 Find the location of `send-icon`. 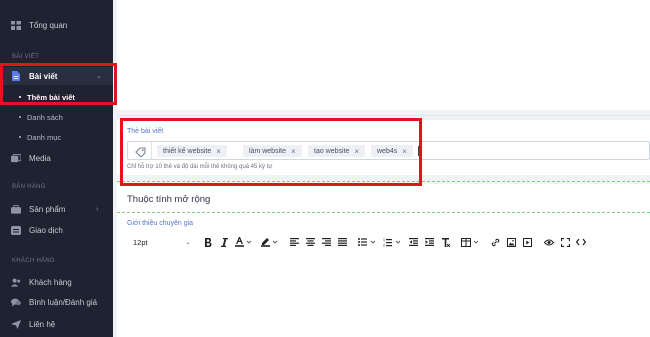

send-icon is located at coordinates (16, 324).